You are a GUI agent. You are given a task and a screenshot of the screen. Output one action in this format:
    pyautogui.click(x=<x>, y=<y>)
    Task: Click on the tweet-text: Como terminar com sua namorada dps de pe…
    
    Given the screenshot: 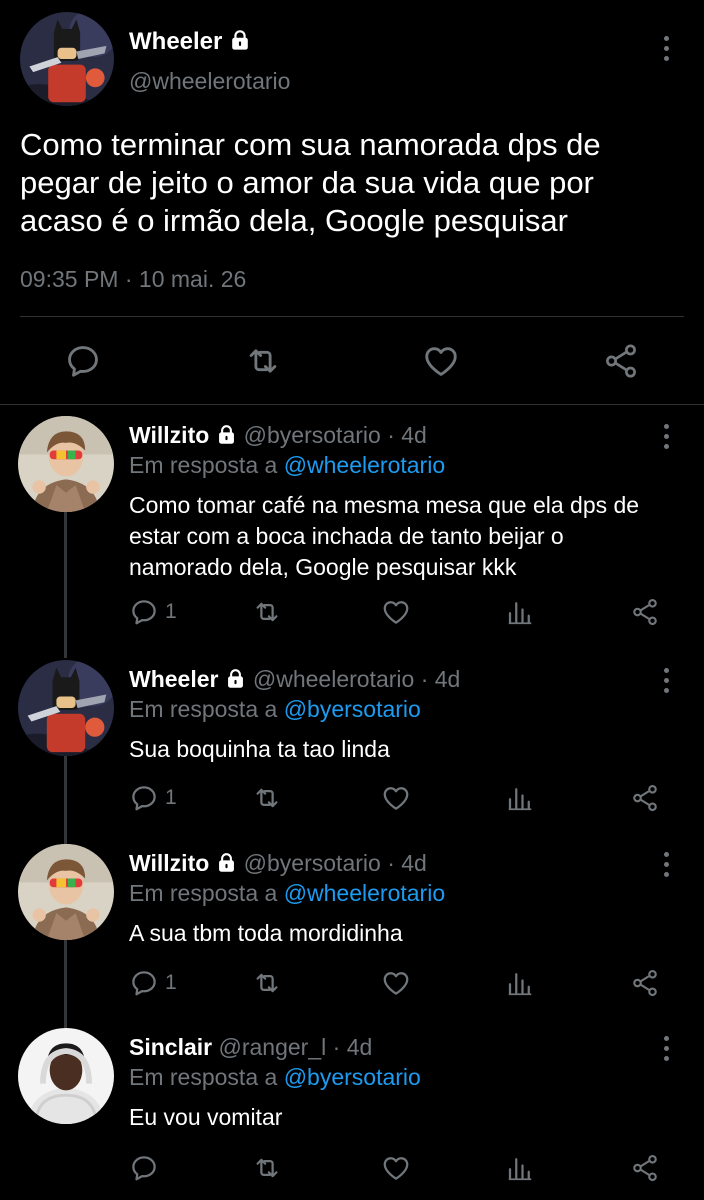 What is the action you would take?
    pyautogui.click(x=310, y=182)
    